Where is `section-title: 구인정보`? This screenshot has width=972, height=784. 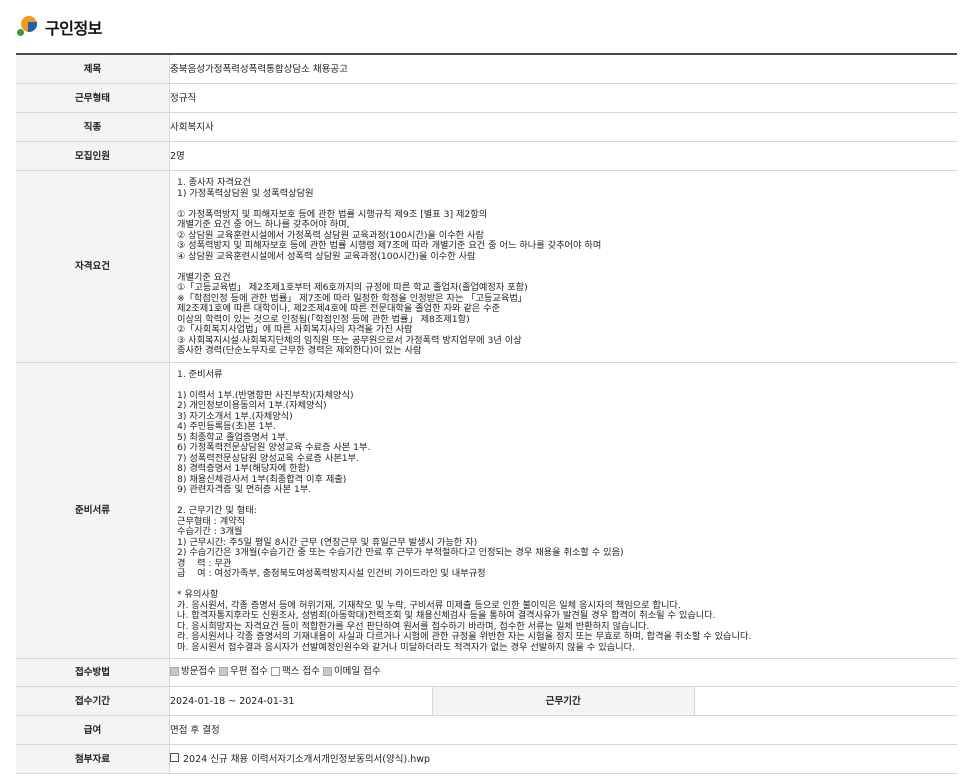 section-title: 구인정보 is located at coordinates (73, 28).